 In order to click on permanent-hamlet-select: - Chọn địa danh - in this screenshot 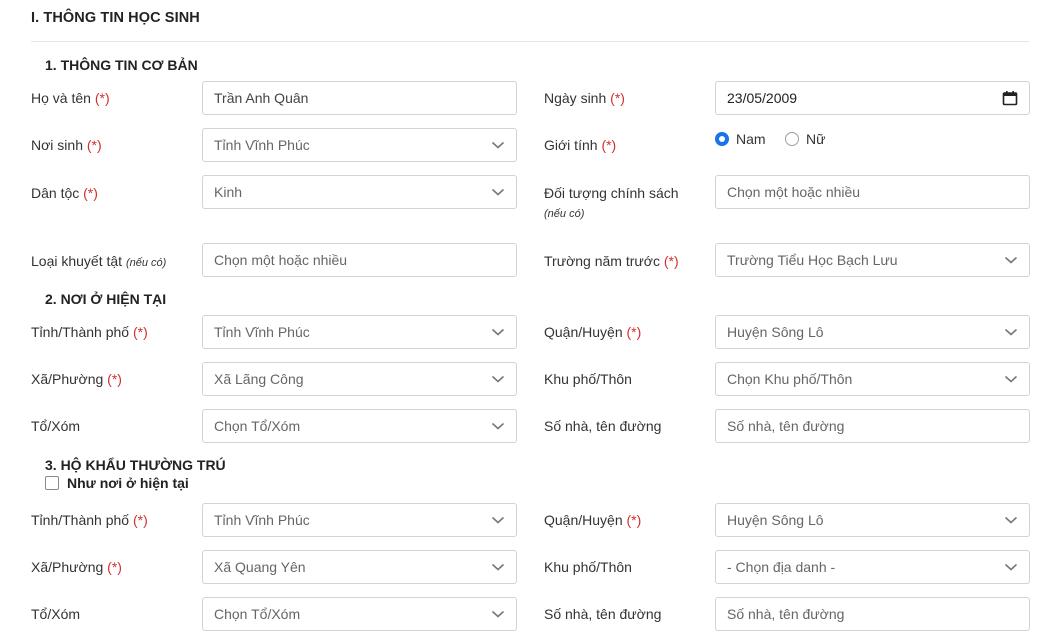, I will do `click(872, 567)`.